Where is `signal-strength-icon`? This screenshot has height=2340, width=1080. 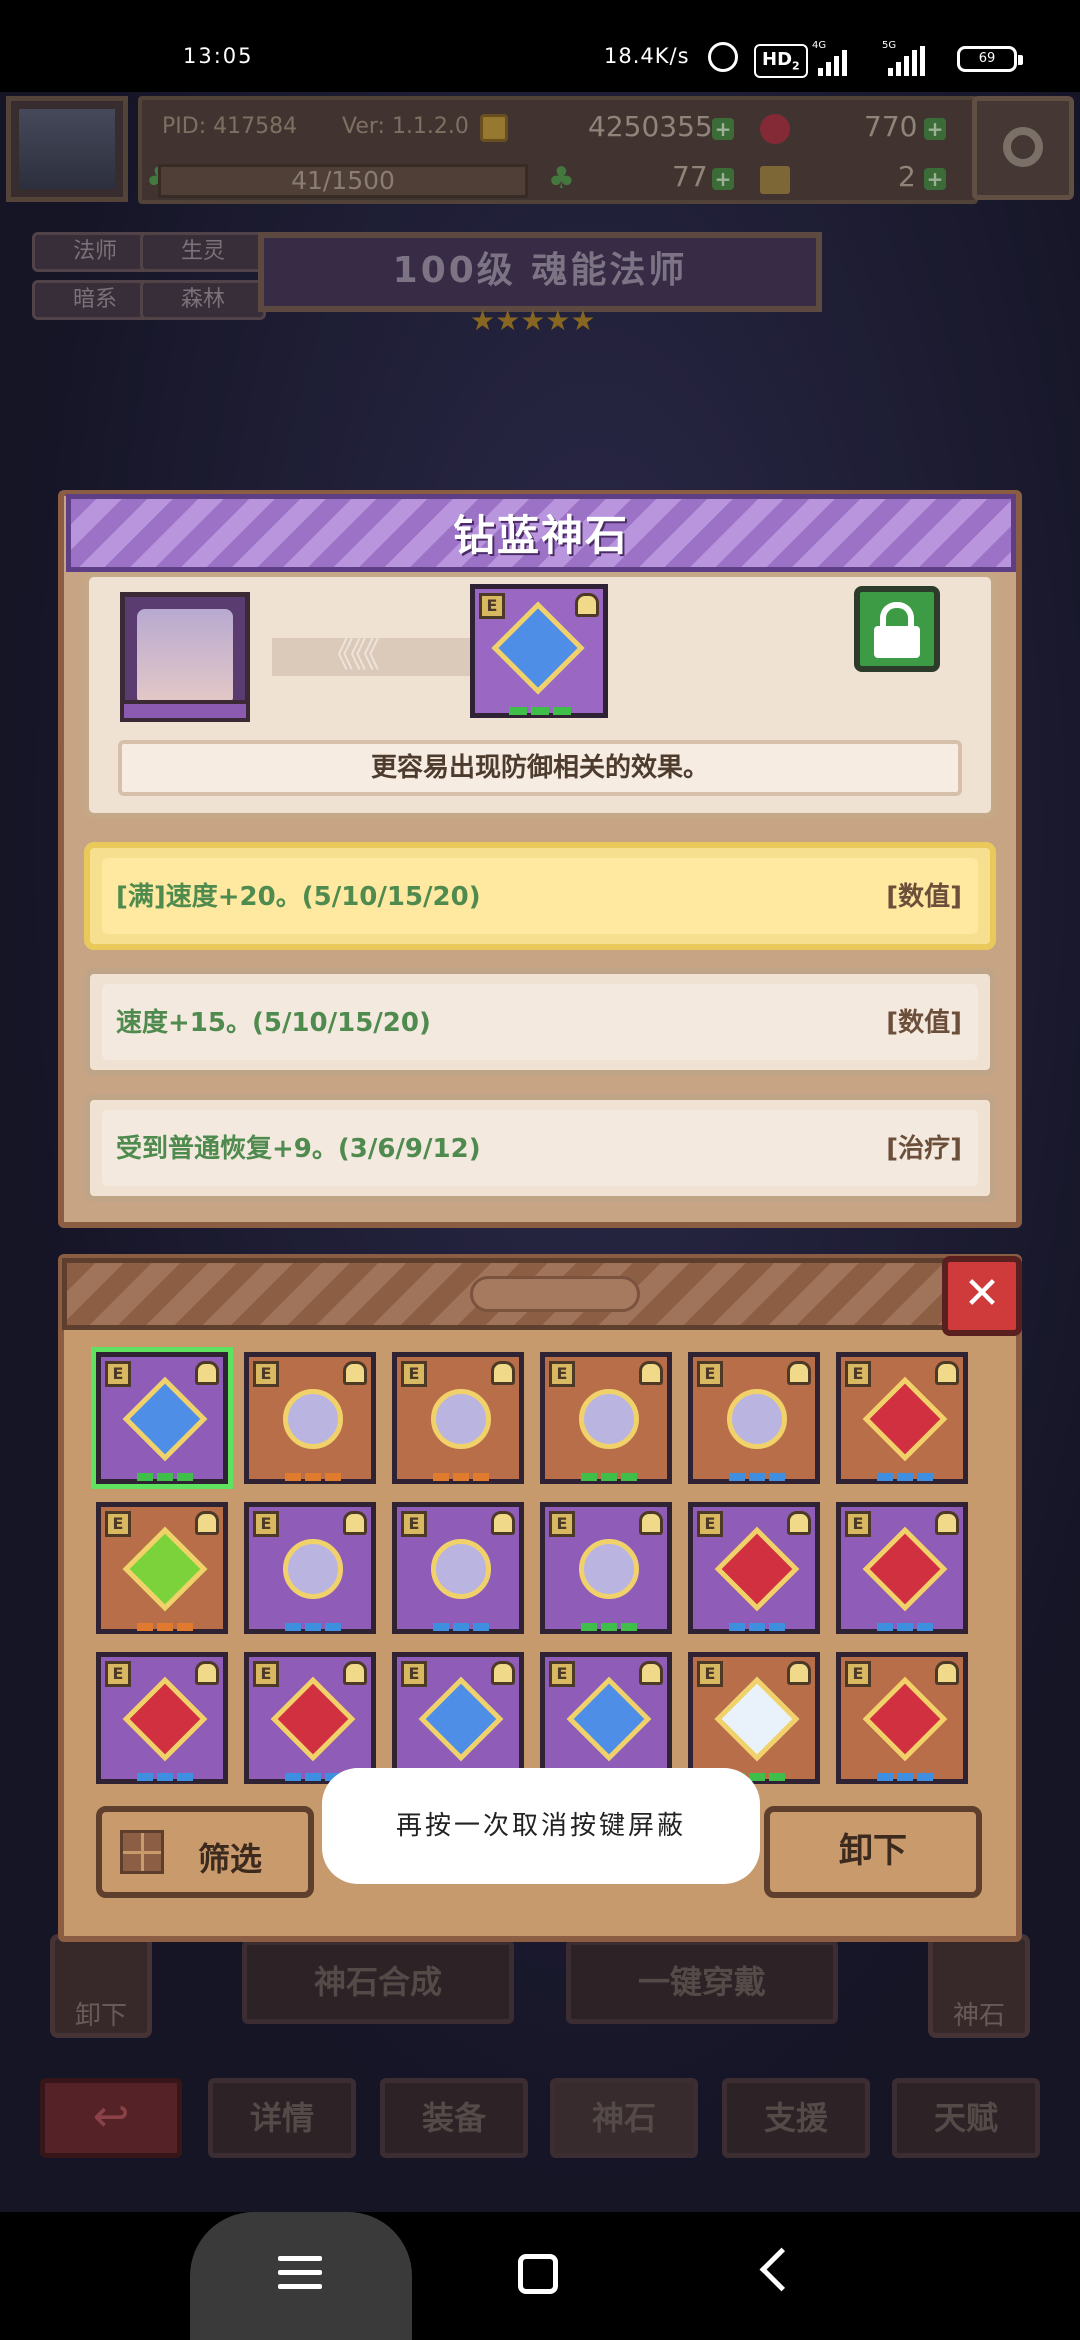
signal-strength-icon is located at coordinates (832, 61).